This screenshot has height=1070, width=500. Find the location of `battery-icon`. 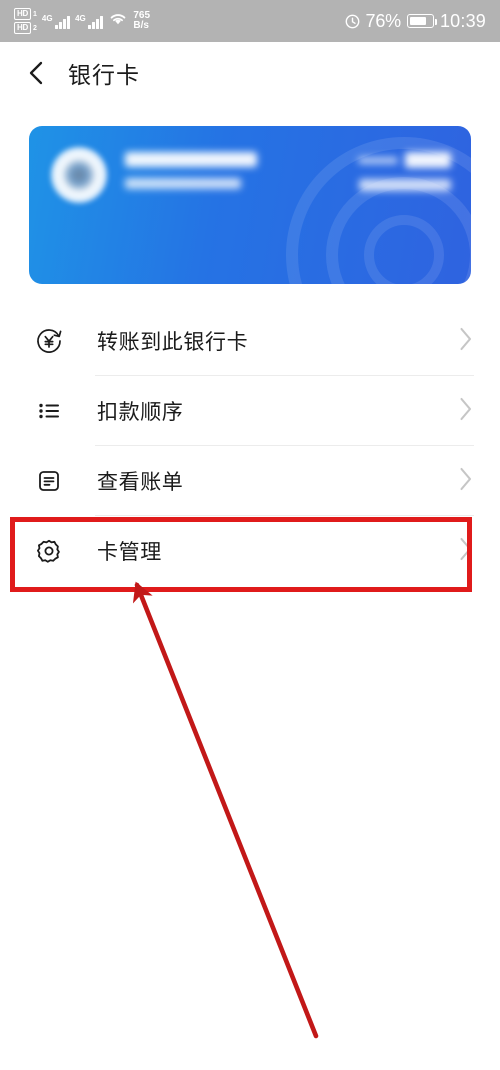

battery-icon is located at coordinates (421, 21).